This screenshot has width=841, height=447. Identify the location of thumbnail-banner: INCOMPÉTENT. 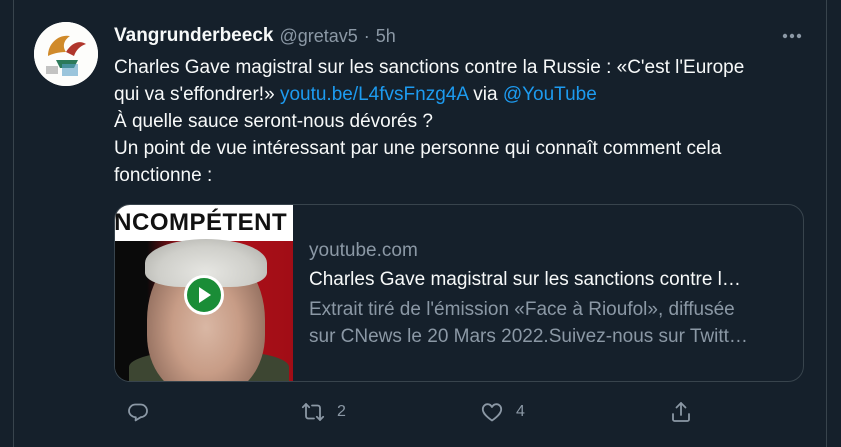
(204, 223).